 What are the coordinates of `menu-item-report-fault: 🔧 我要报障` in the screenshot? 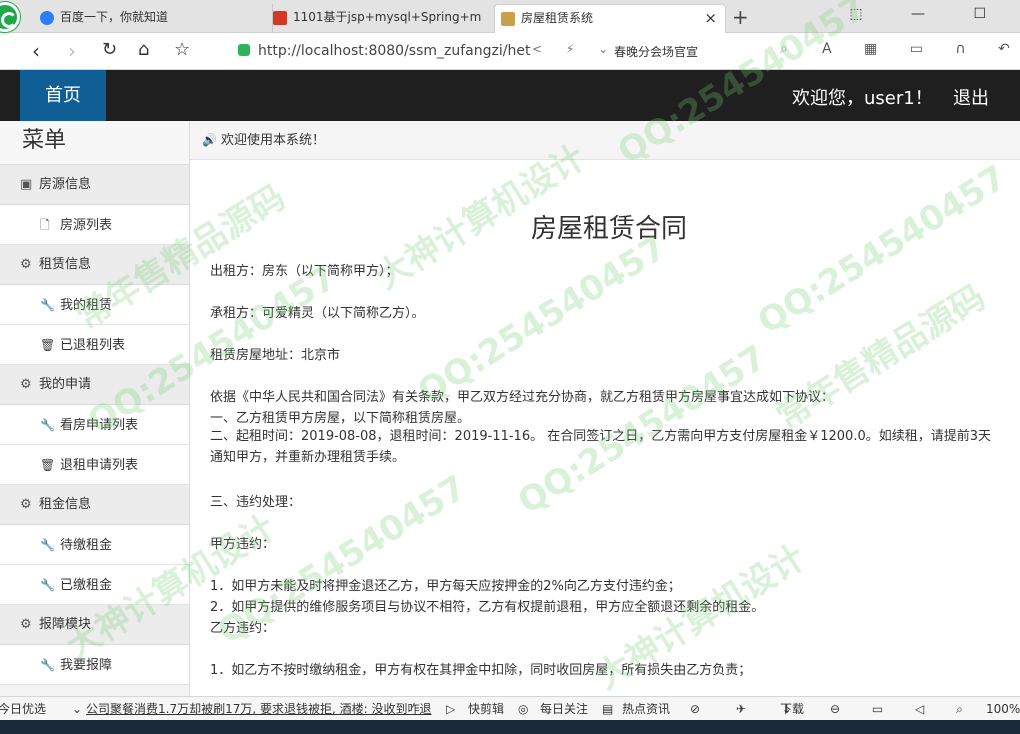 It's located at (94, 665).